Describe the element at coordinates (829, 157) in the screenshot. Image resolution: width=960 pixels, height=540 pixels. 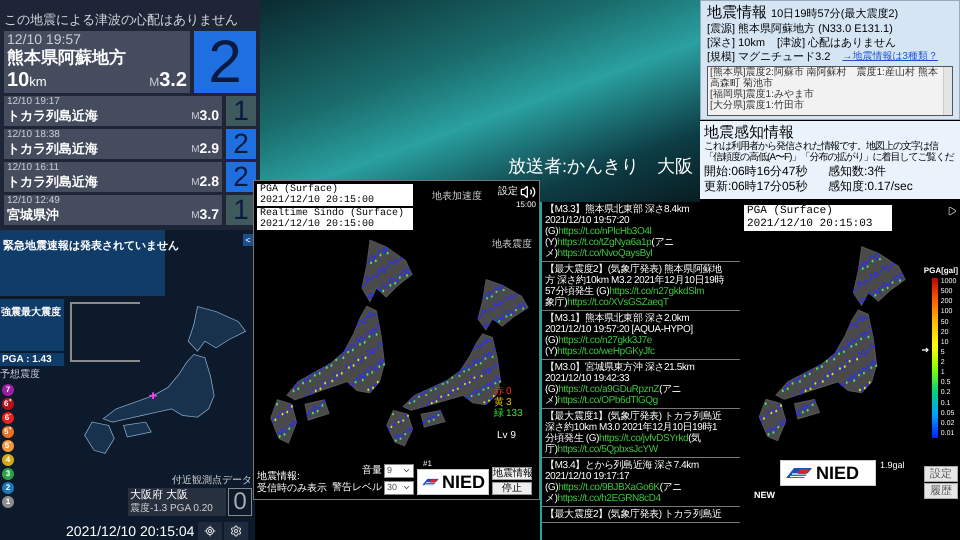
I see `sensing-description: 「信頼度の高低(A〜F)」「分布の拡がり」に着目してご覧くだ` at that location.